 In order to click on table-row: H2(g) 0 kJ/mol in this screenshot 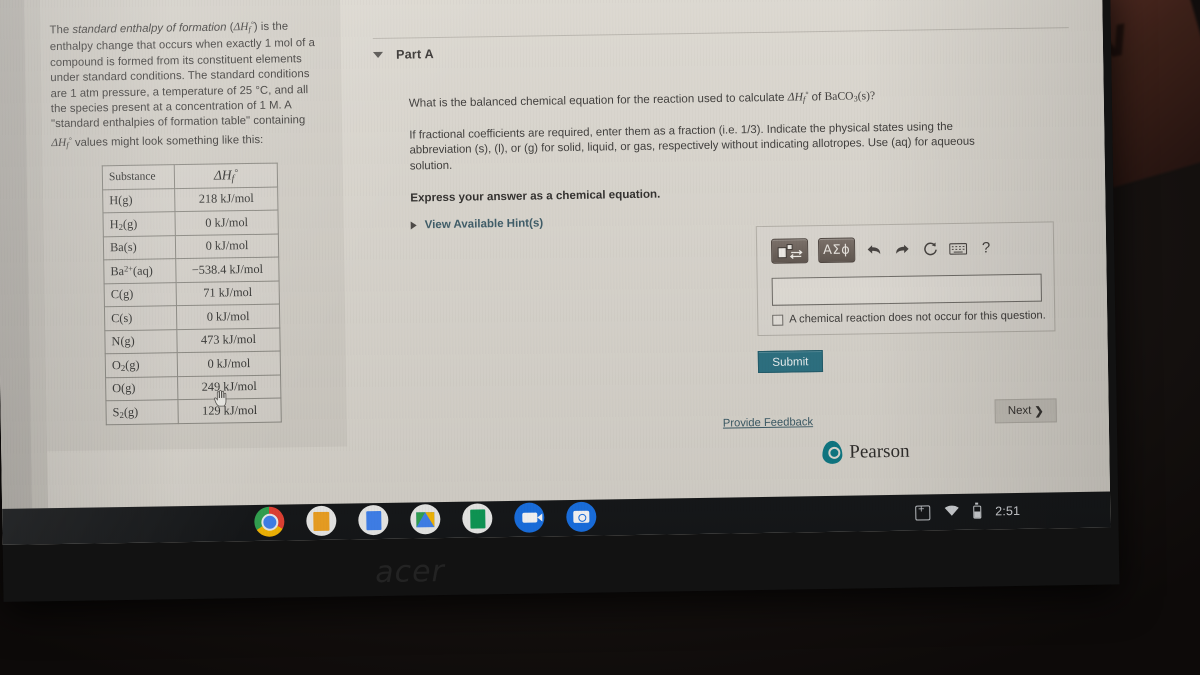, I will do `click(190, 223)`.